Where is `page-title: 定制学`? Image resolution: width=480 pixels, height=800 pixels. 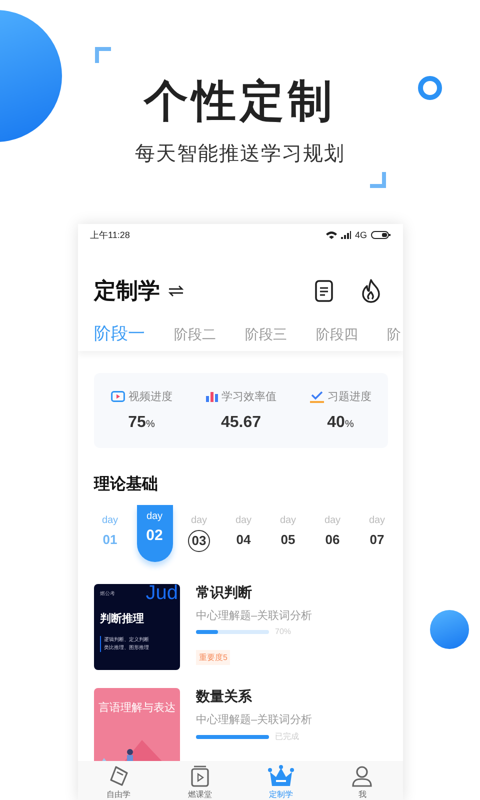 page-title: 定制学 is located at coordinates (127, 291).